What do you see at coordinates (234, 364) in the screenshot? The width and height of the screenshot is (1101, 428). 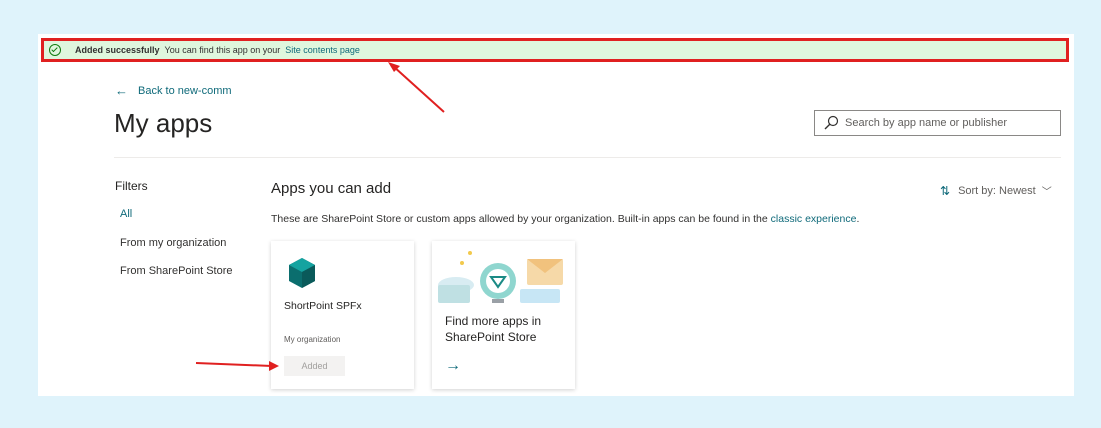 I see `annotation-arrow-added` at bounding box center [234, 364].